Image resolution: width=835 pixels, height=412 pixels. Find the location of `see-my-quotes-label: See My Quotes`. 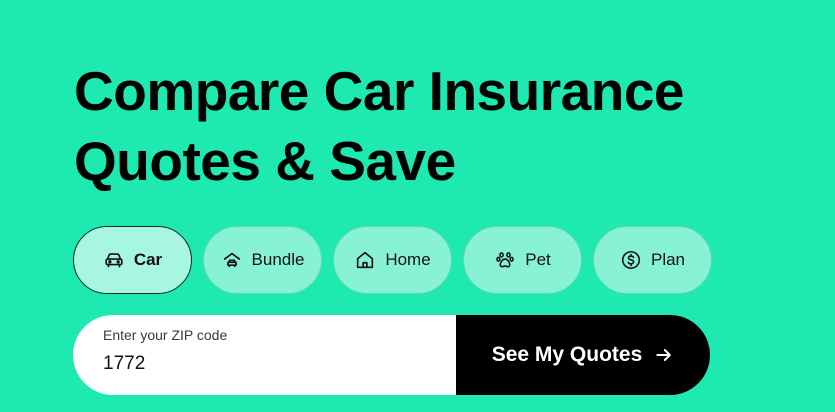

see-my-quotes-label: See My Quotes is located at coordinates (567, 354).